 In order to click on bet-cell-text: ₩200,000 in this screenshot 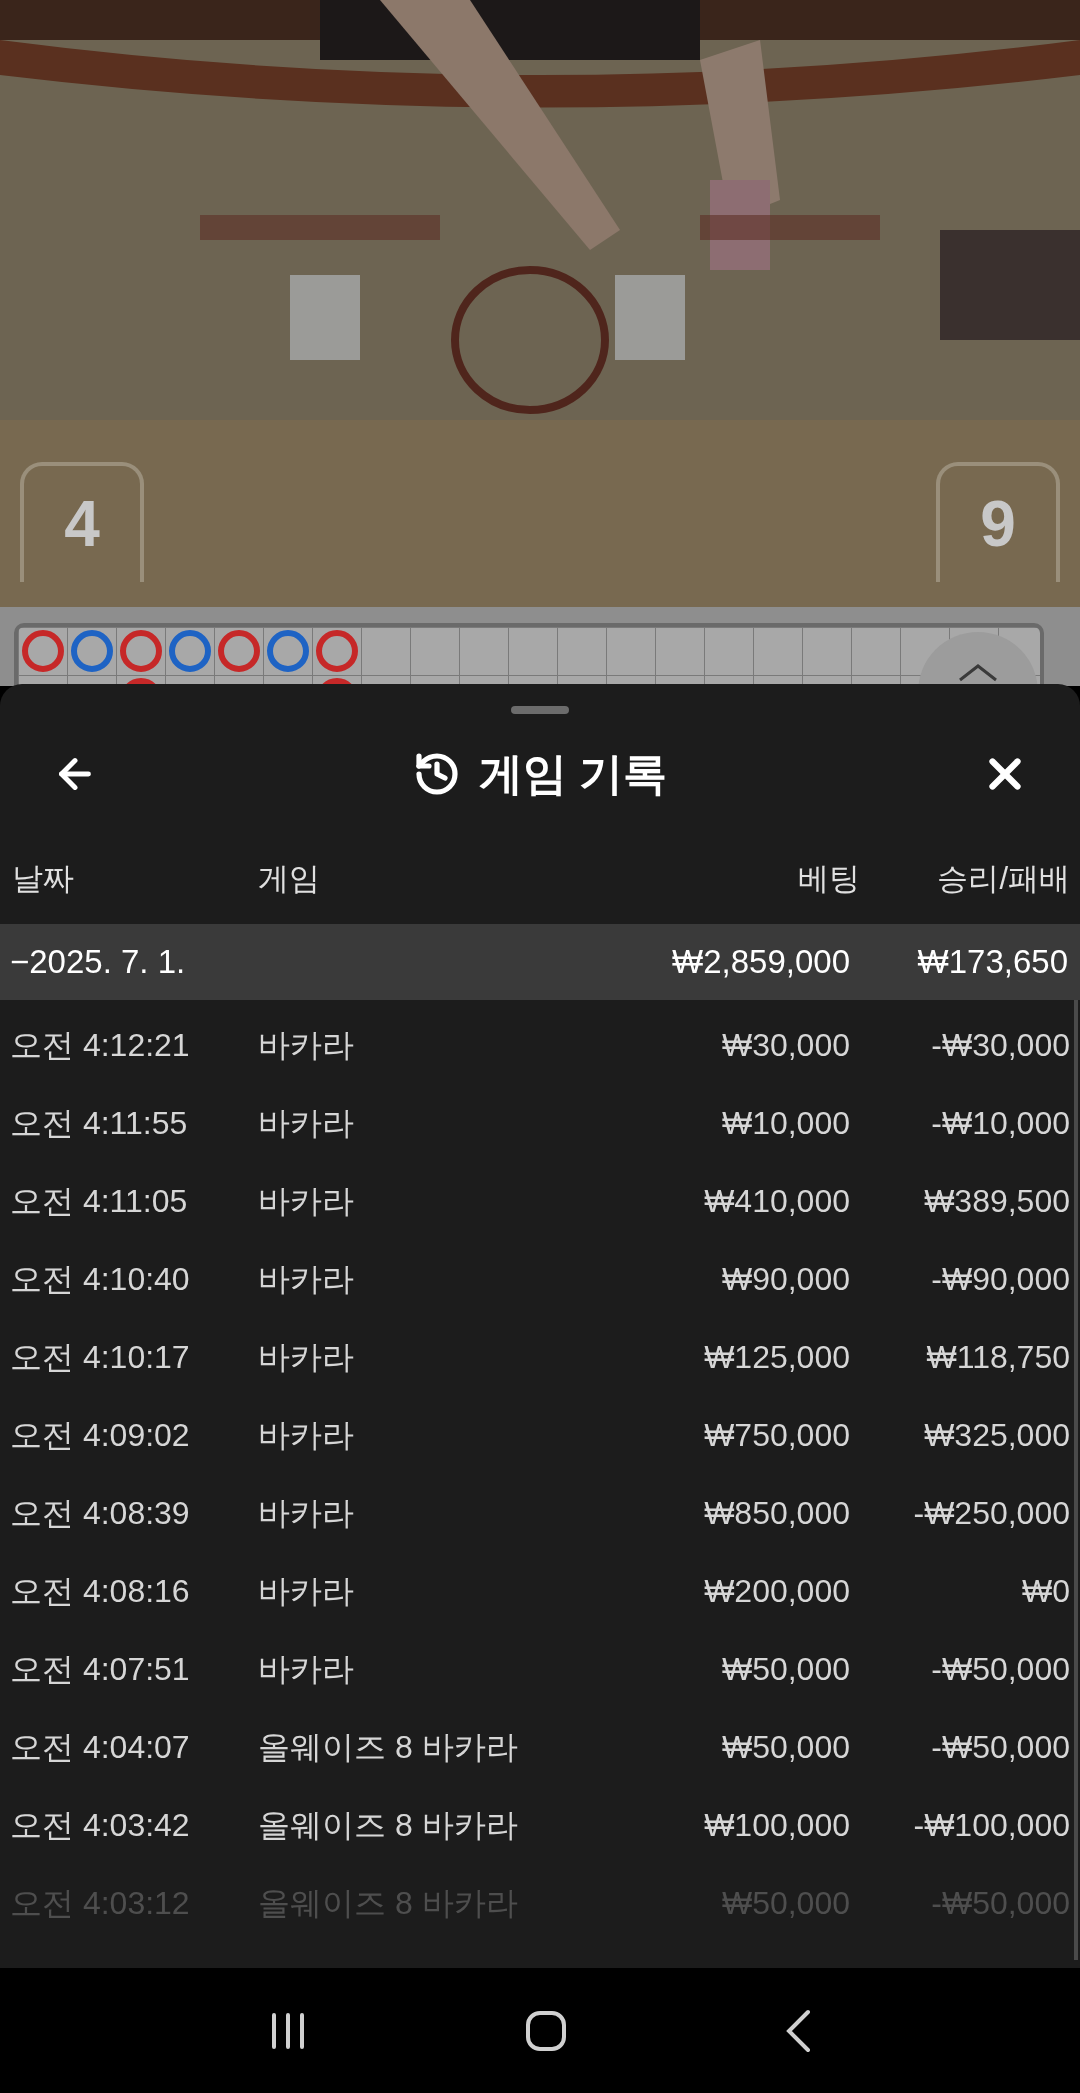, I will do `click(776, 1591)`.